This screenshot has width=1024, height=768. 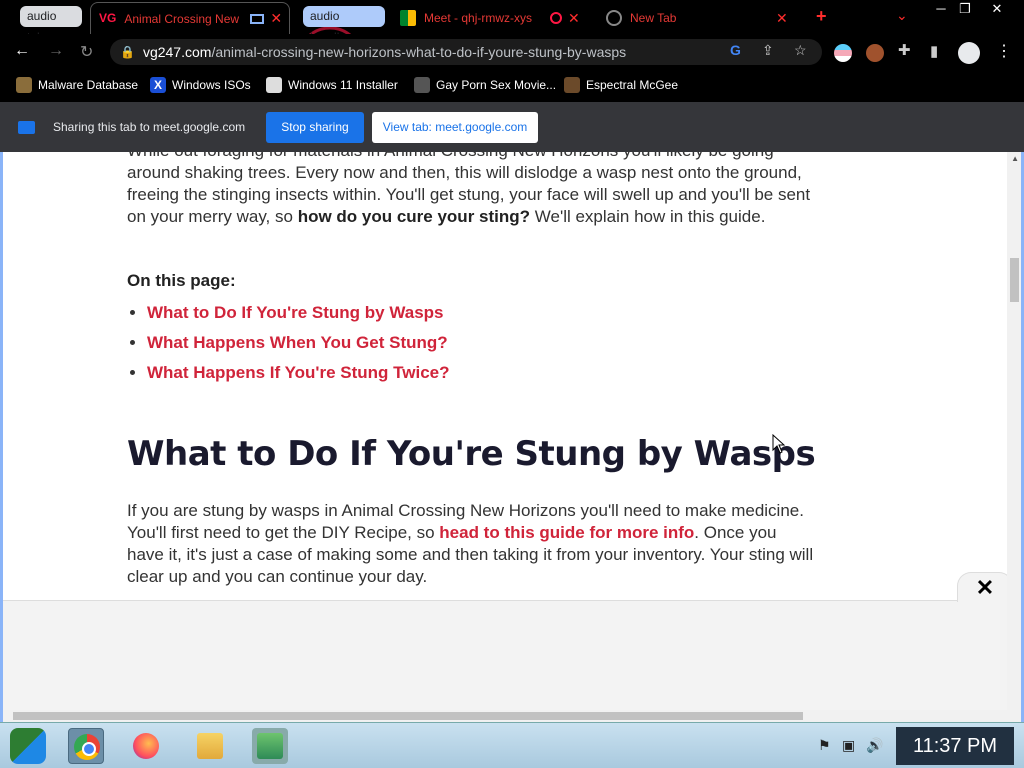 I want to click on taskbar-file-explorer, so click(x=210, y=746).